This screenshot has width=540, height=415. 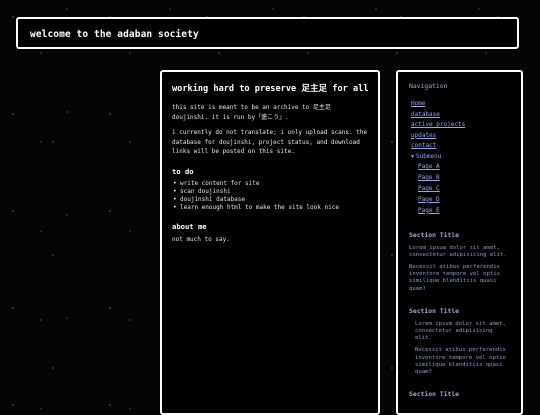 What do you see at coordinates (464, 189) in the screenshot?
I see `submenu-link-page-c: Page C` at bounding box center [464, 189].